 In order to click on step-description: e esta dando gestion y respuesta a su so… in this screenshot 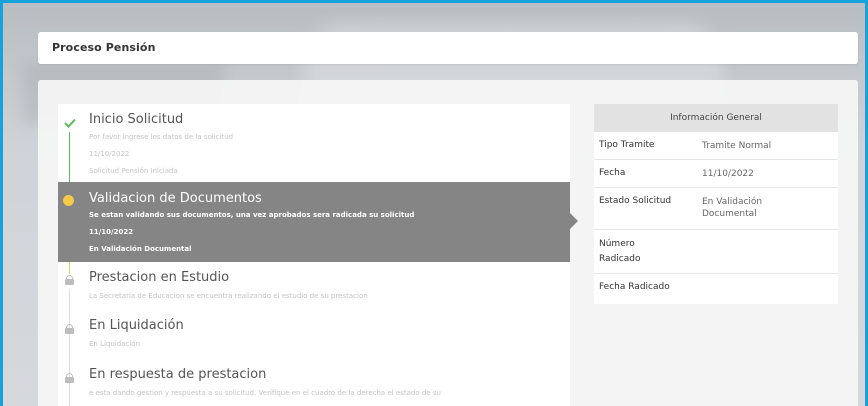, I will do `click(265, 393)`.